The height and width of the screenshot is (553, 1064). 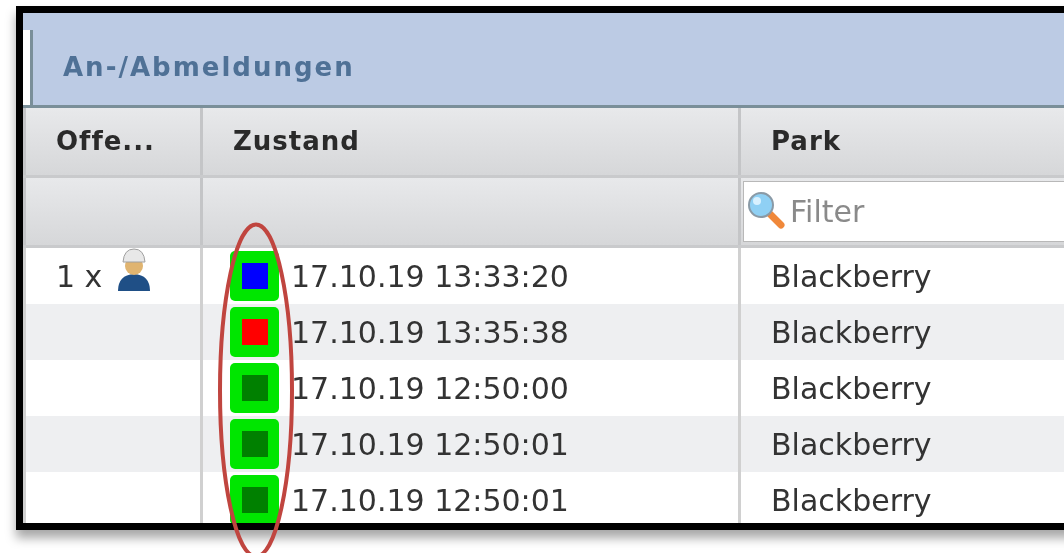 I want to click on table-cell-text: 1 x, so click(x=79, y=276).